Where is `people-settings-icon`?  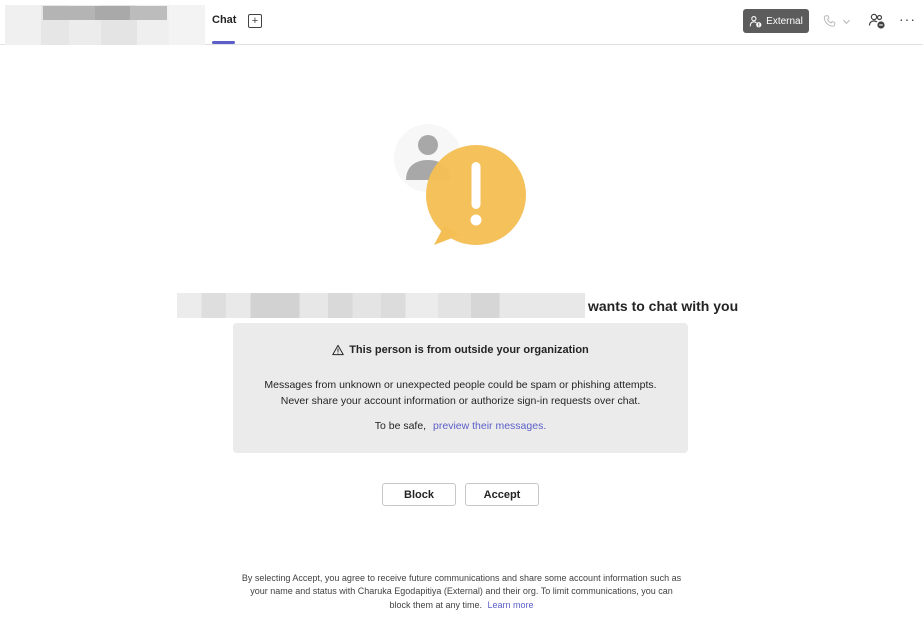
people-settings-icon is located at coordinates (877, 21).